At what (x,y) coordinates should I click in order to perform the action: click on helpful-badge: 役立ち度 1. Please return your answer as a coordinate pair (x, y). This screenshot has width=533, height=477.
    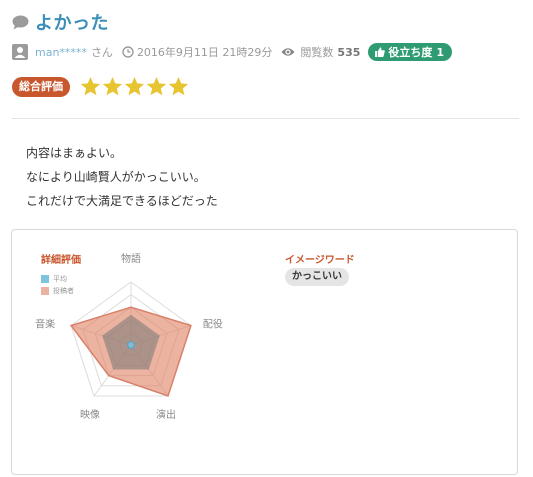
    Looking at the image, I should click on (410, 52).